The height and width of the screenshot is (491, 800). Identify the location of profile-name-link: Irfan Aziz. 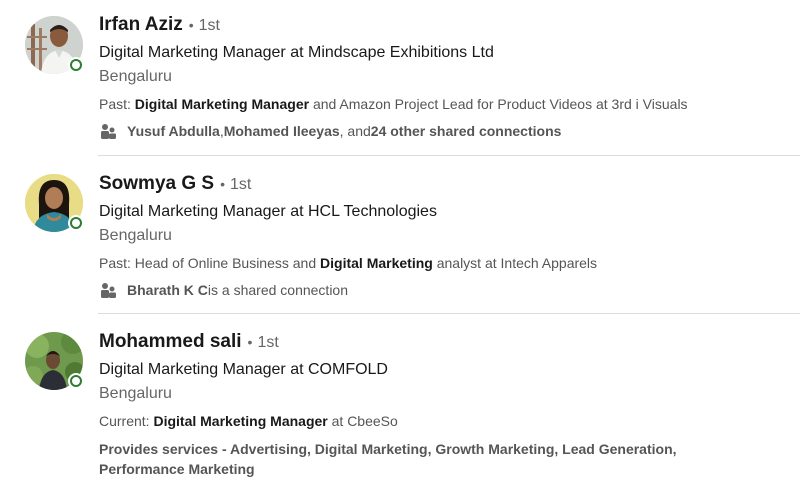
(141, 25).